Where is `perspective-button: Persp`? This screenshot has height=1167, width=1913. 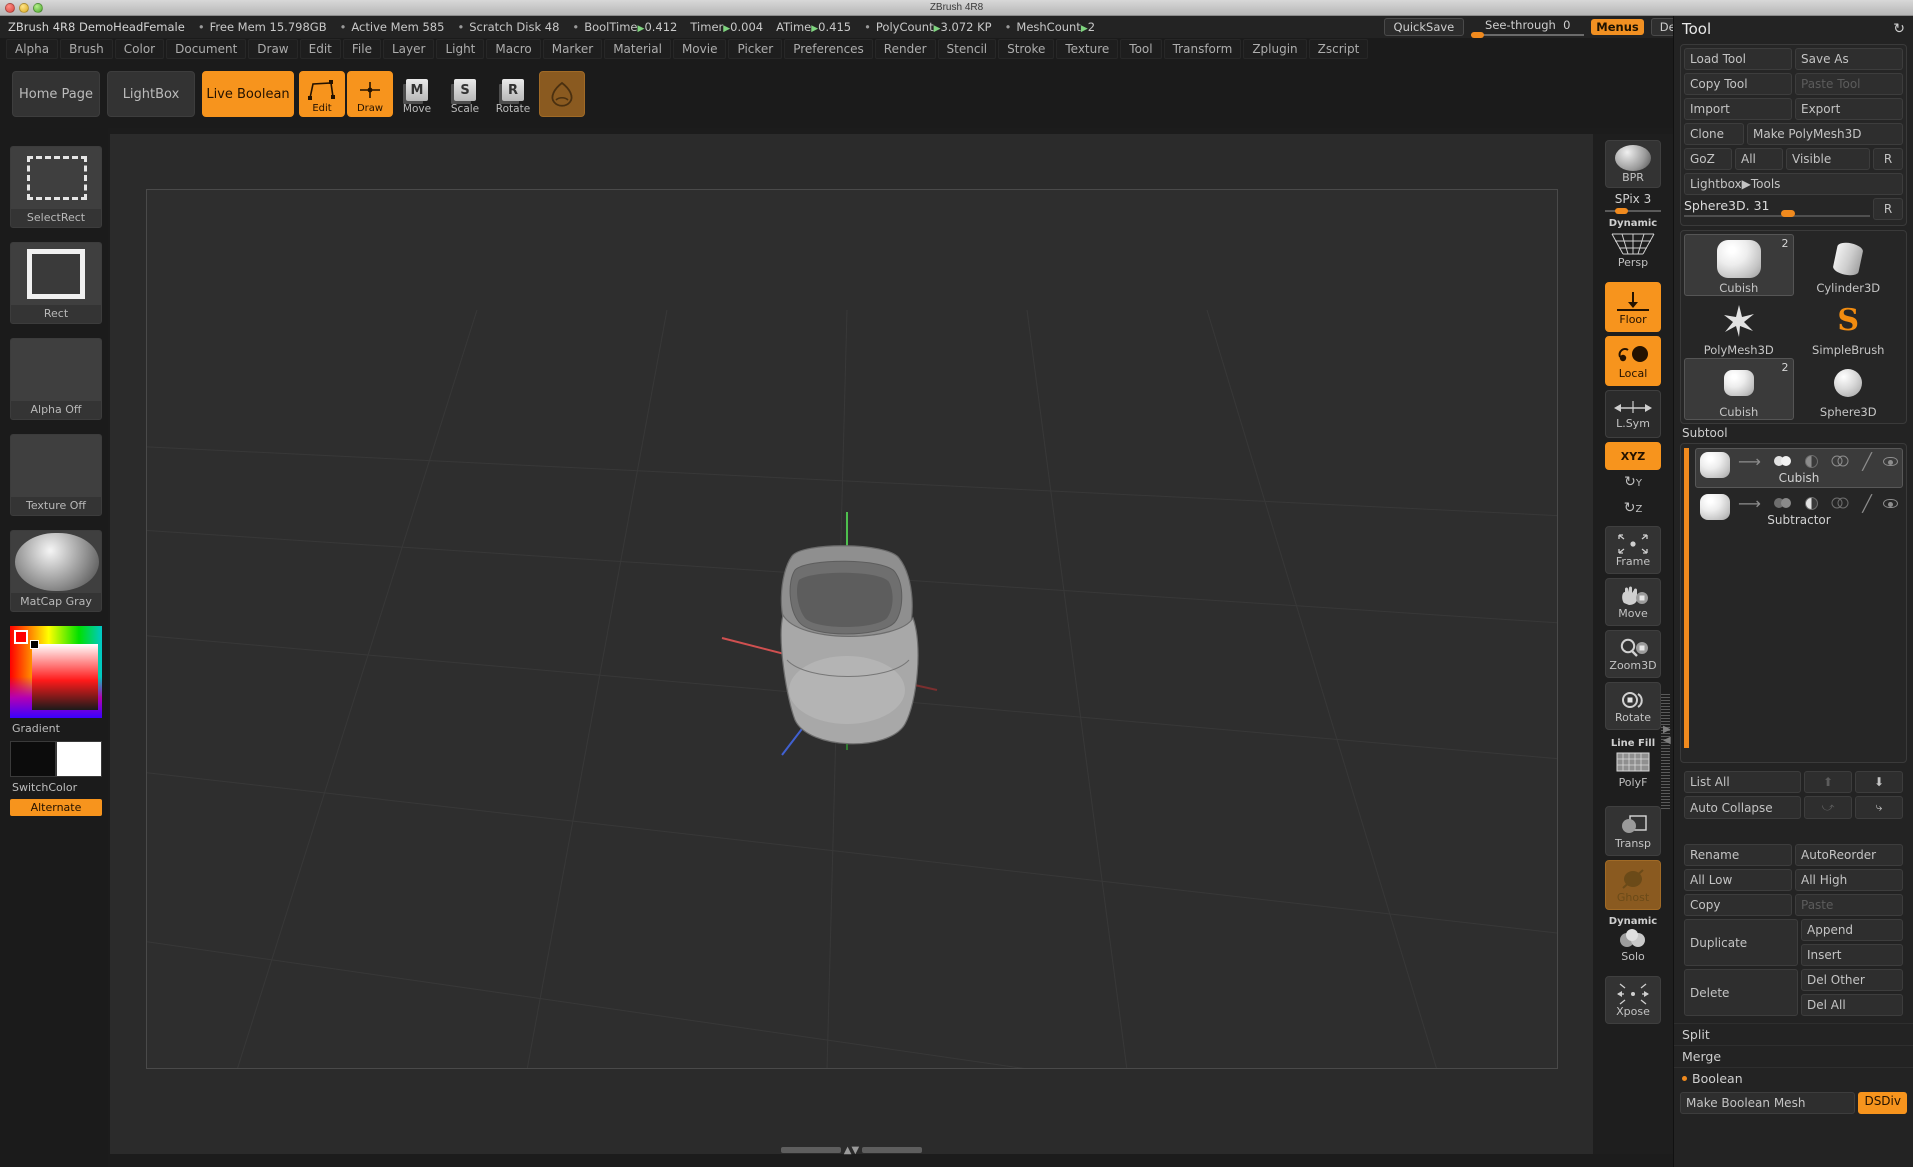
perspective-button: Persp is located at coordinates (1633, 249).